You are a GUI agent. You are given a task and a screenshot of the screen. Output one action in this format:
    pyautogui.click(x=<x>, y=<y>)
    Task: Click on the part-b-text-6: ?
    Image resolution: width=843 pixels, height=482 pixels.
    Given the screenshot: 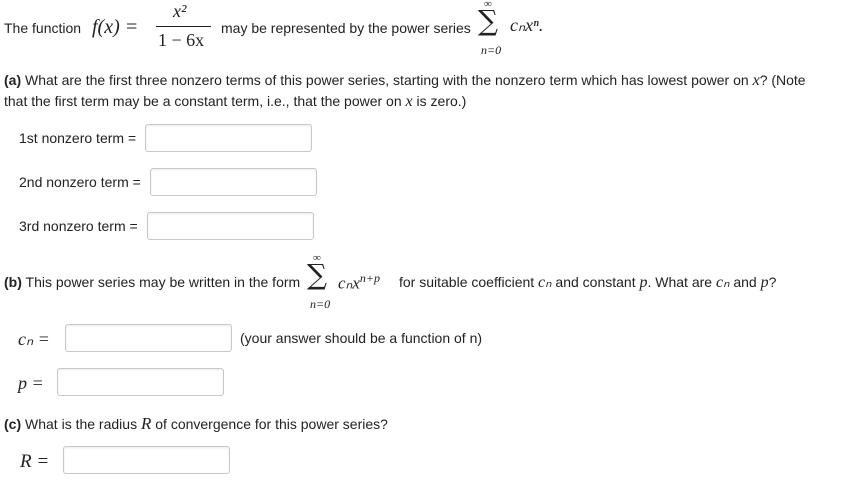 What is the action you would take?
    pyautogui.click(x=772, y=282)
    